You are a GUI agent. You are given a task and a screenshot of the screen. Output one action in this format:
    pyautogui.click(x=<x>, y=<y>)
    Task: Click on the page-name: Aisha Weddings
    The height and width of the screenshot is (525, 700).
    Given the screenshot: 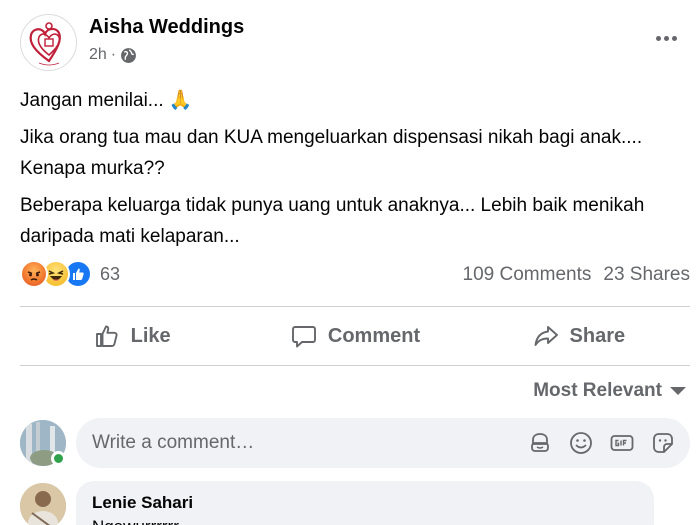 What is the action you would take?
    pyautogui.click(x=166, y=27)
    